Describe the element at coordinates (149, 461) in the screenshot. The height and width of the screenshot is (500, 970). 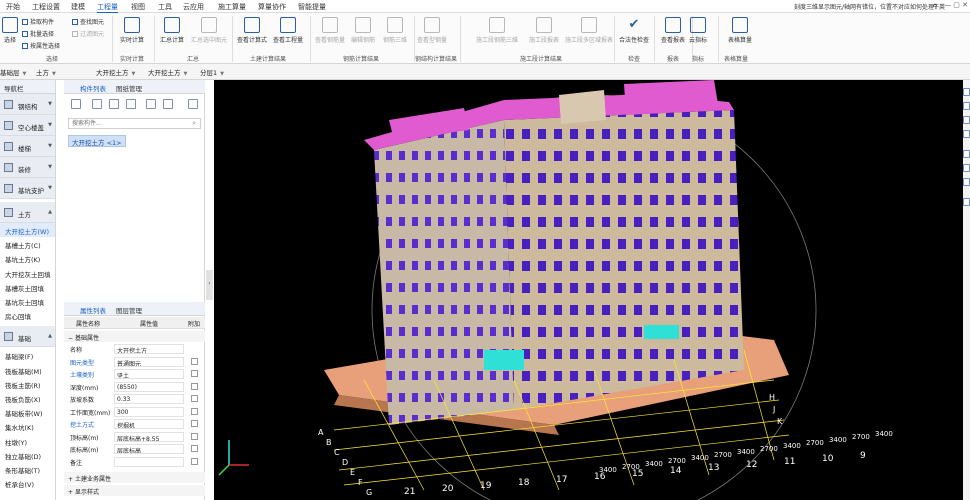
I see `property-value` at that location.